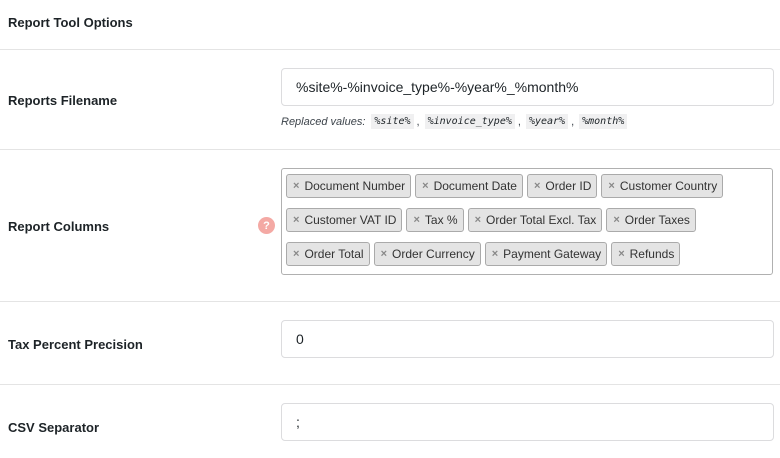 Image resolution: width=780 pixels, height=458 pixels. What do you see at coordinates (527, 87) in the screenshot?
I see `reports-filename-input` at bounding box center [527, 87].